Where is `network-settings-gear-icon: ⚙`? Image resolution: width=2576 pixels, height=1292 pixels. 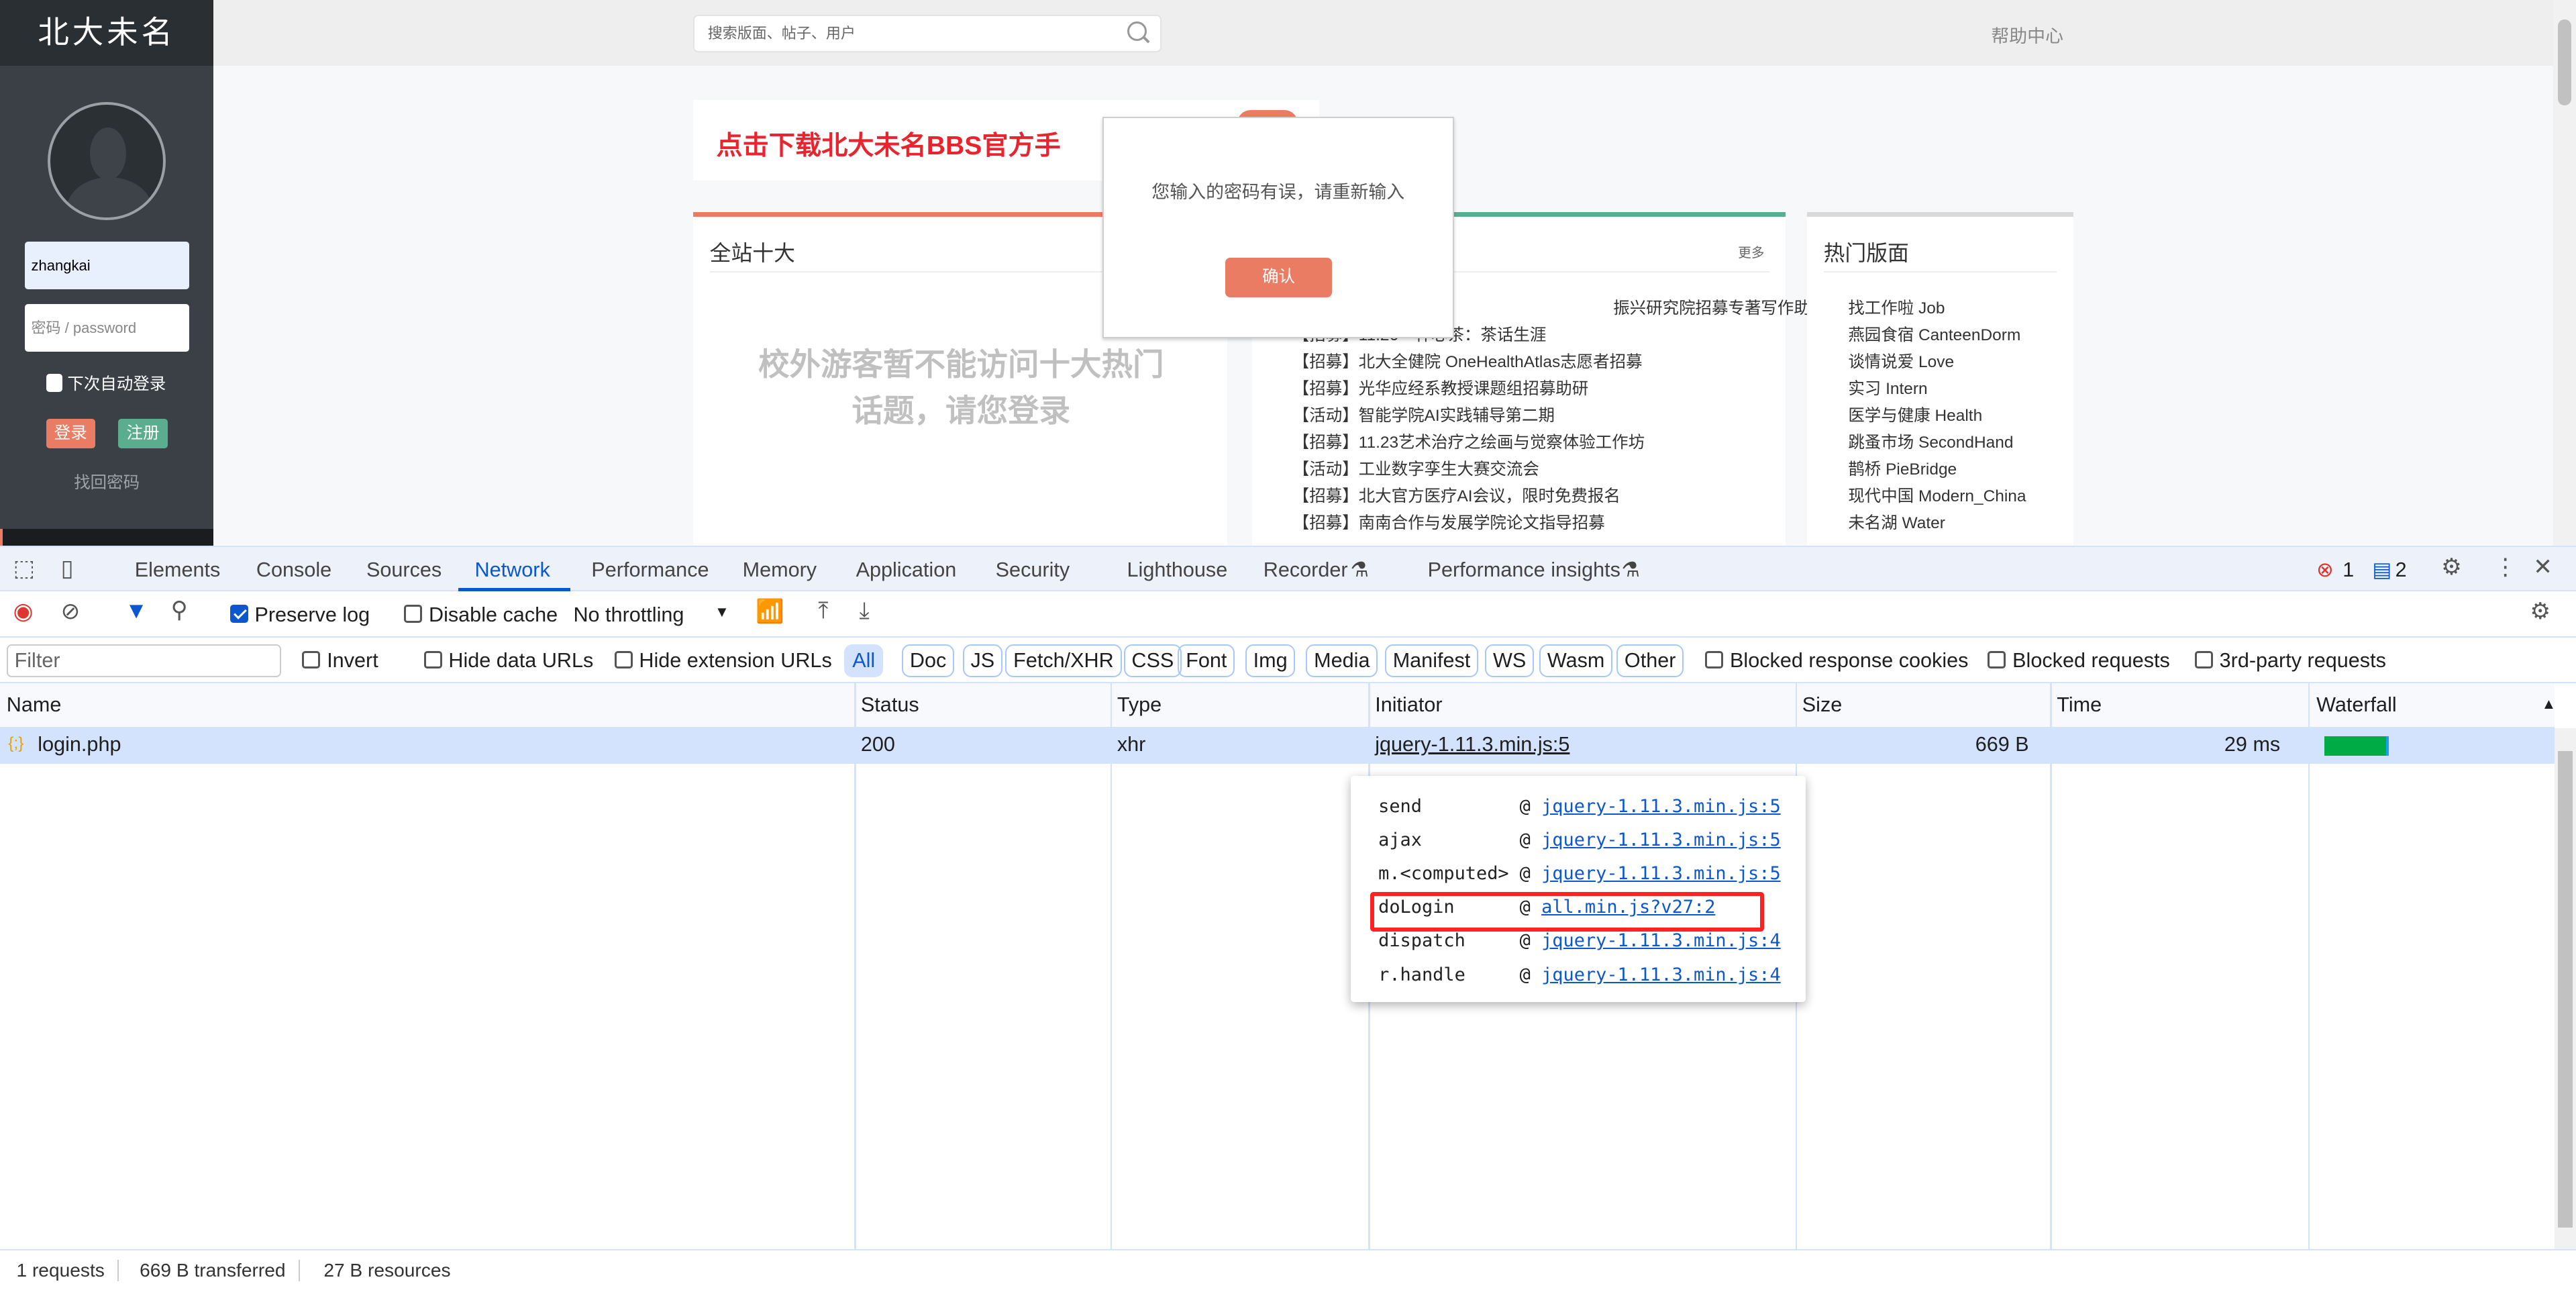
network-settings-gear-icon: ⚙ is located at coordinates (2540, 612).